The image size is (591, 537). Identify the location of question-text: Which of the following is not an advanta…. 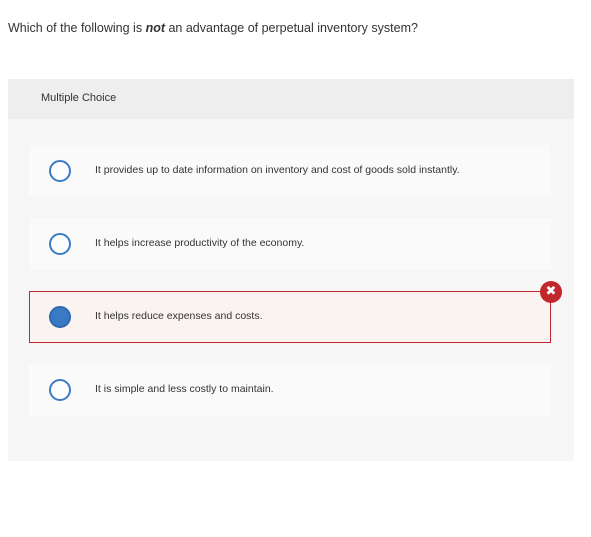
(213, 28).